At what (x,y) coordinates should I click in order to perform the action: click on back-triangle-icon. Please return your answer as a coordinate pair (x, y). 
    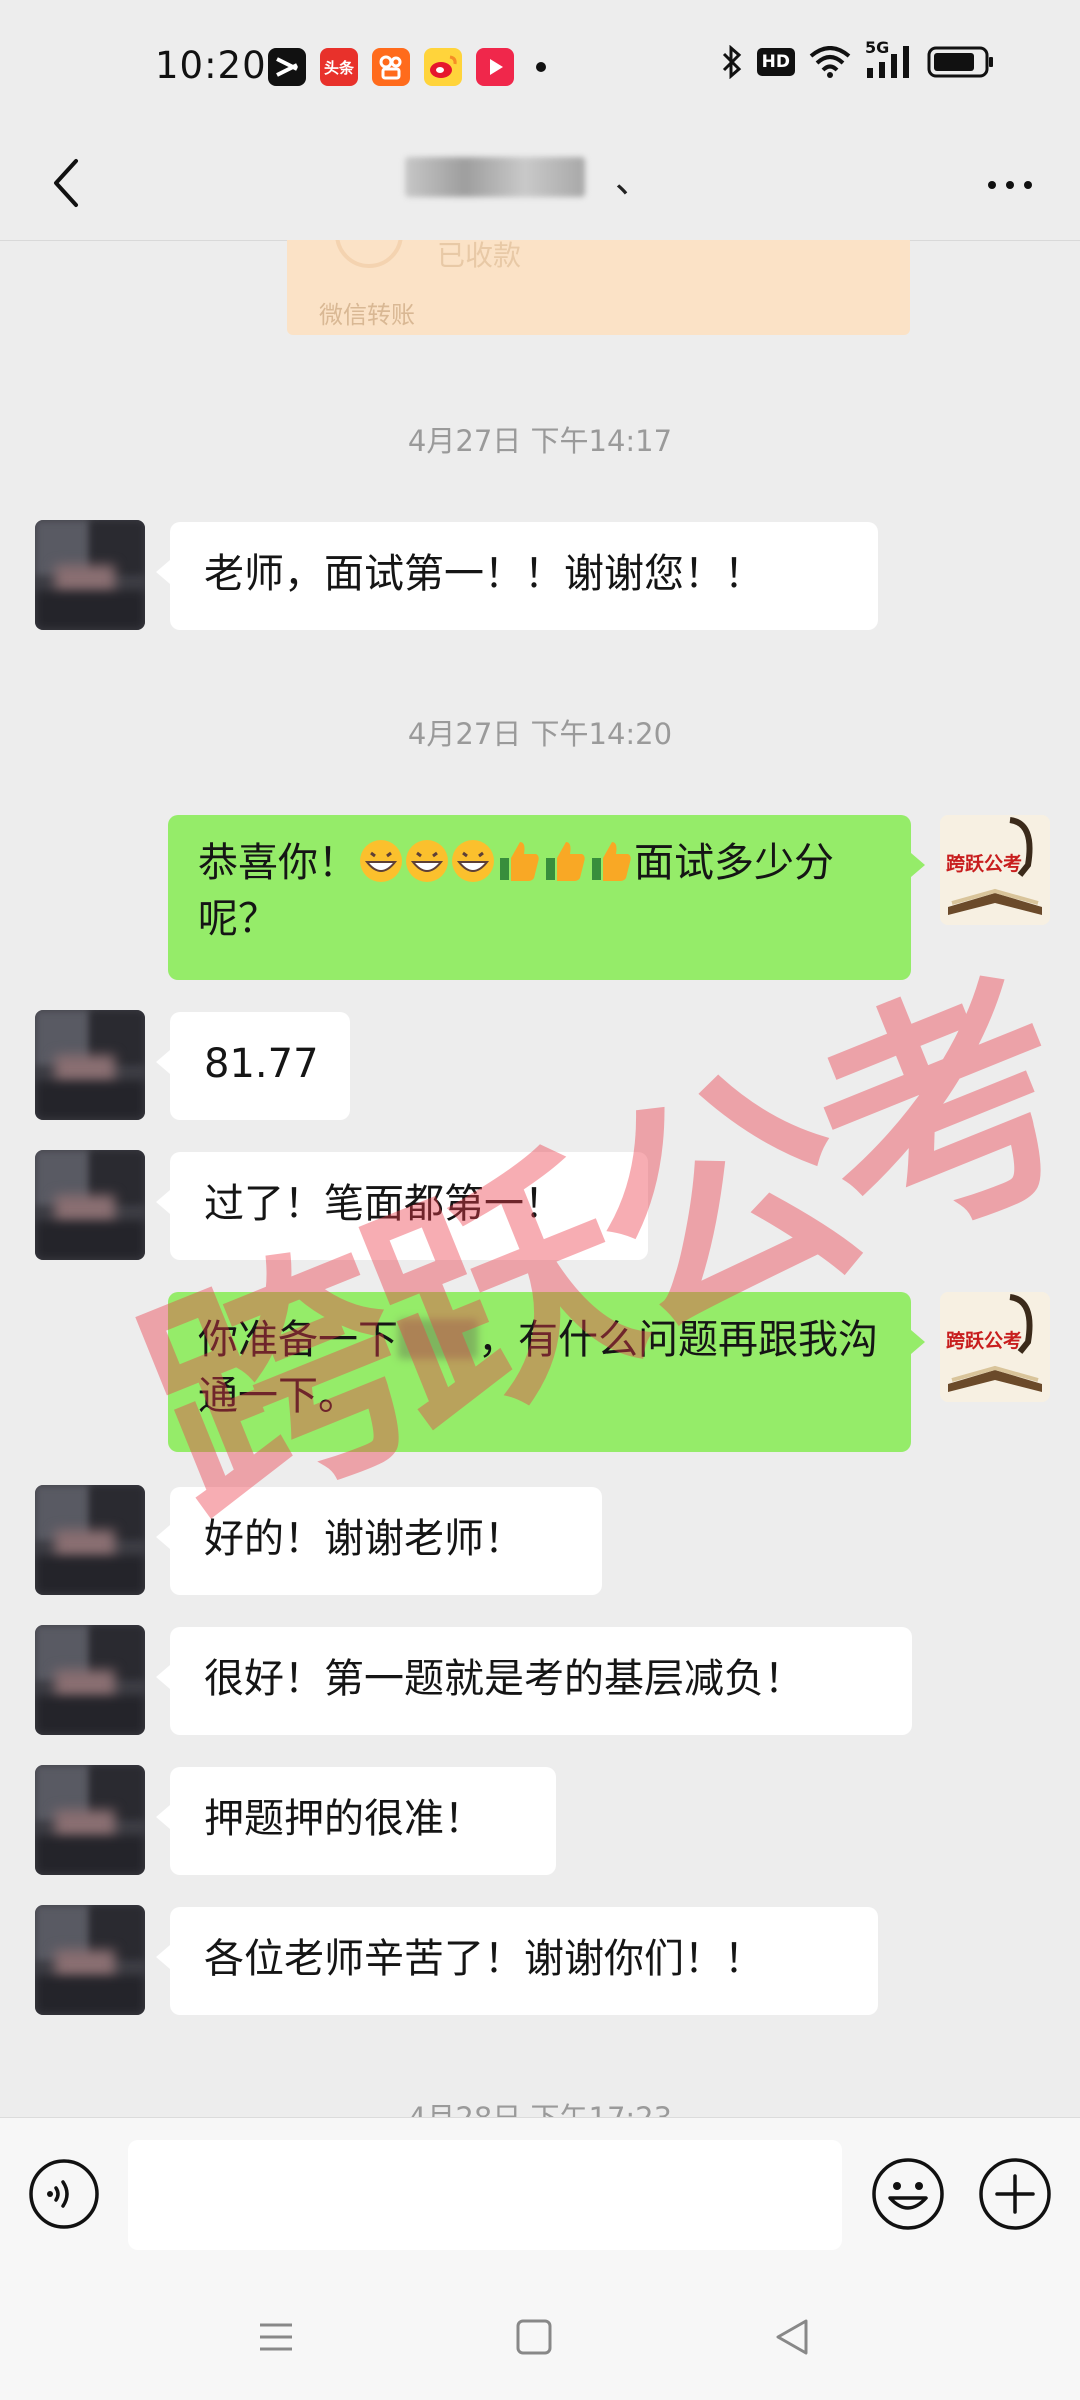
    Looking at the image, I should click on (792, 2337).